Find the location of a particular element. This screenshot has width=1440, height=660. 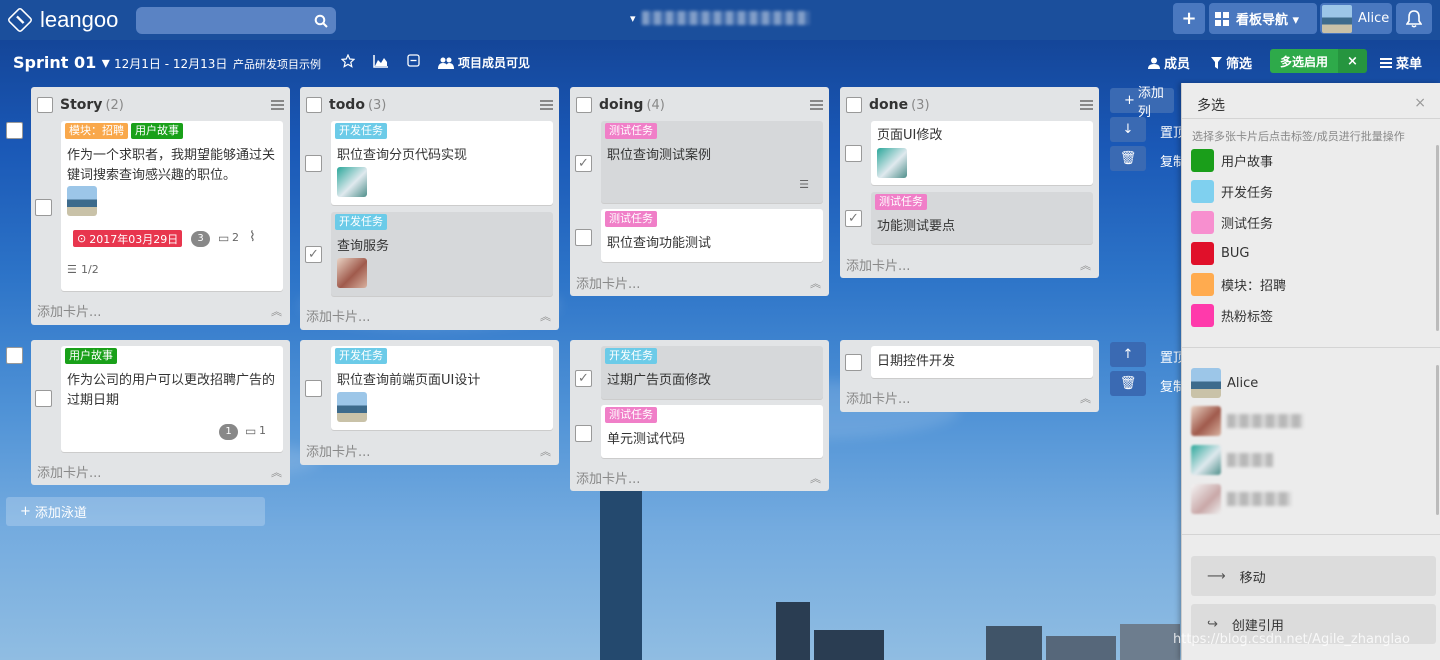

trash-icon: 🗑 is located at coordinates (1128, 158).